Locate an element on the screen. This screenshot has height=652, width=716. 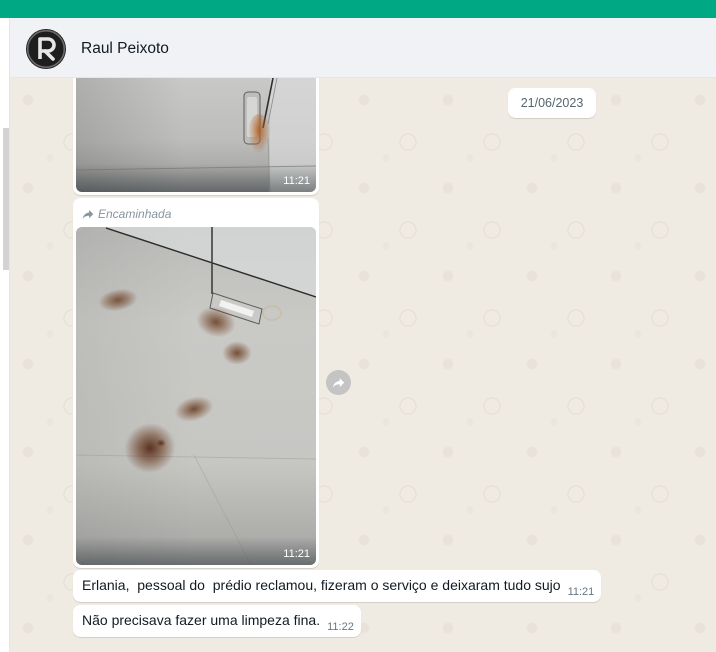
chat-list-panel-edge is located at coordinates (5, 335).